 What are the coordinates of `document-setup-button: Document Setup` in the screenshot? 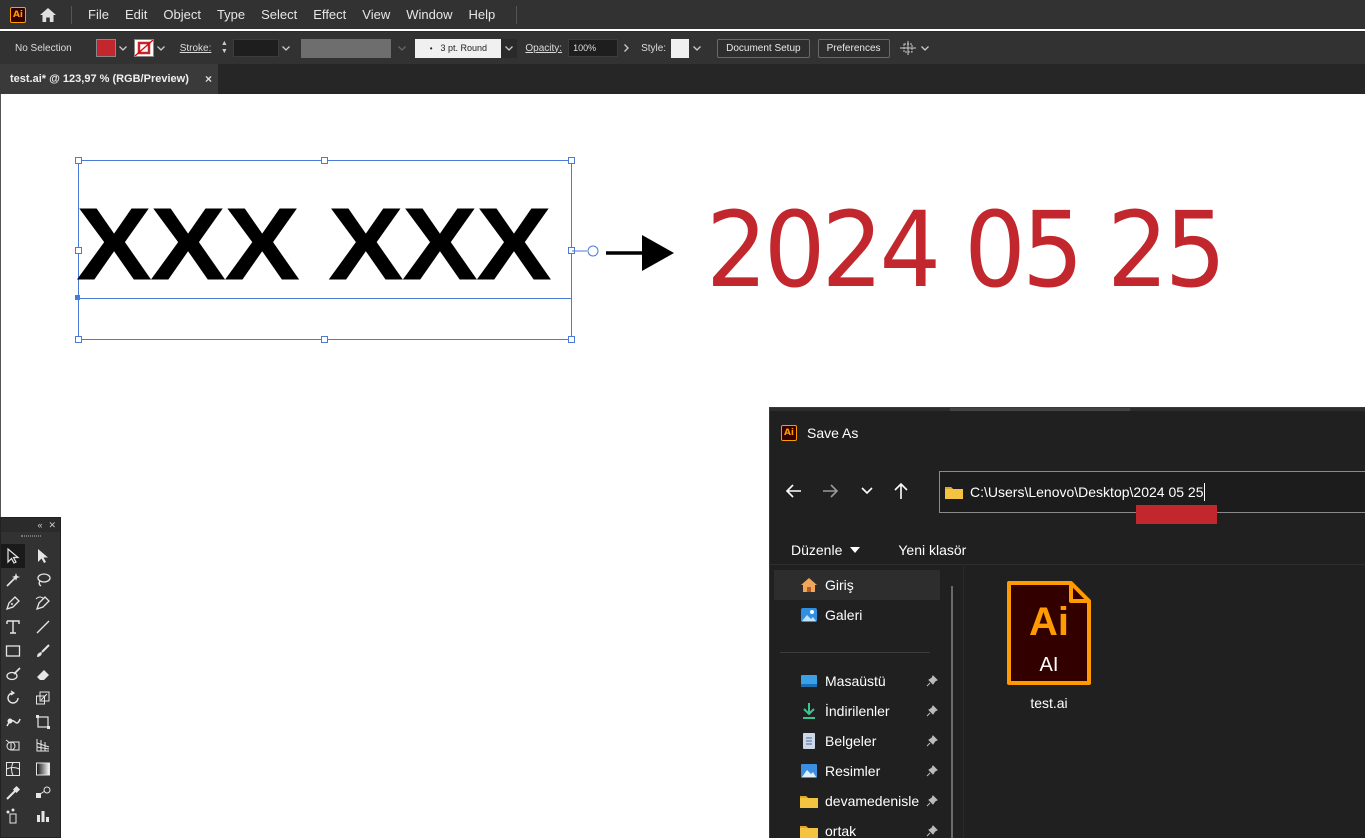 It's located at (763, 48).